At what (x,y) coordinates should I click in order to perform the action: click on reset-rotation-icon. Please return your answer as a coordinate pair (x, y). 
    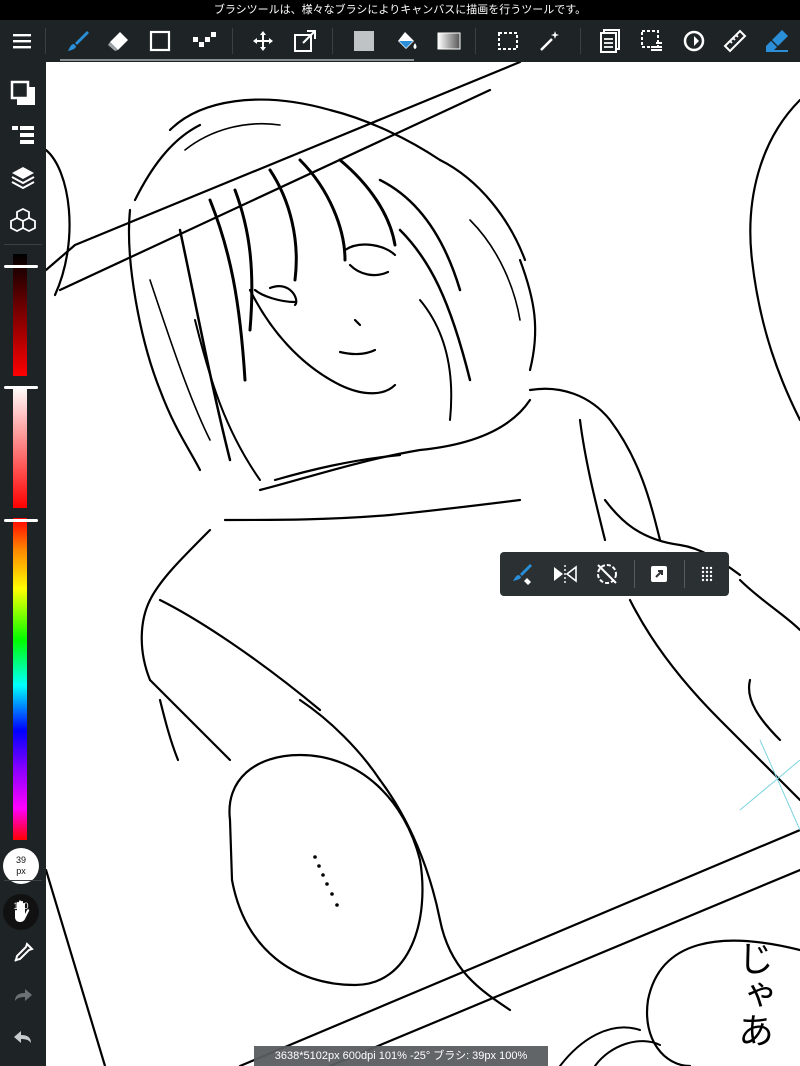
    Looking at the image, I should click on (607, 574).